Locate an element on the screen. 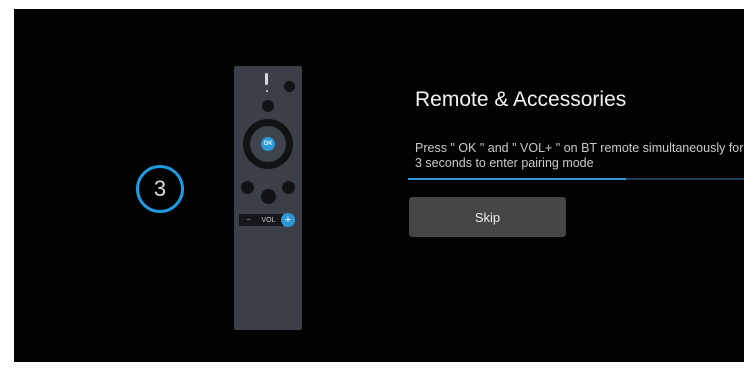 The width and height of the screenshot is (755, 371). back-button-icon is located at coordinates (247, 187).